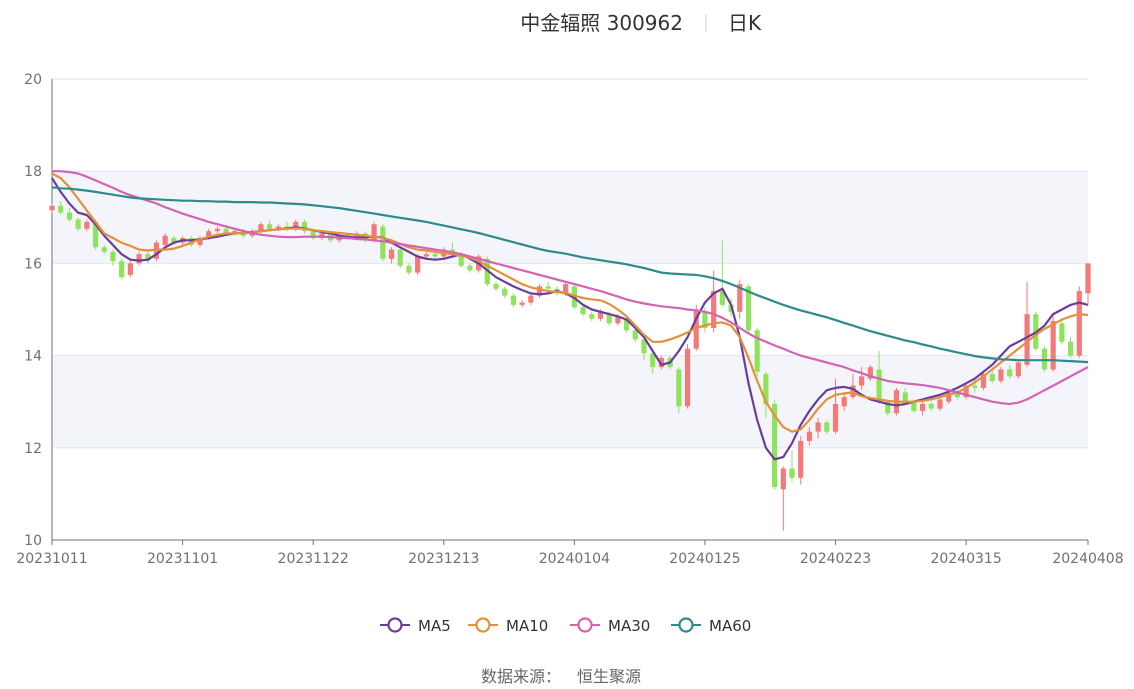  What do you see at coordinates (686, 625) in the screenshot?
I see `legend-marker-ma60` at bounding box center [686, 625].